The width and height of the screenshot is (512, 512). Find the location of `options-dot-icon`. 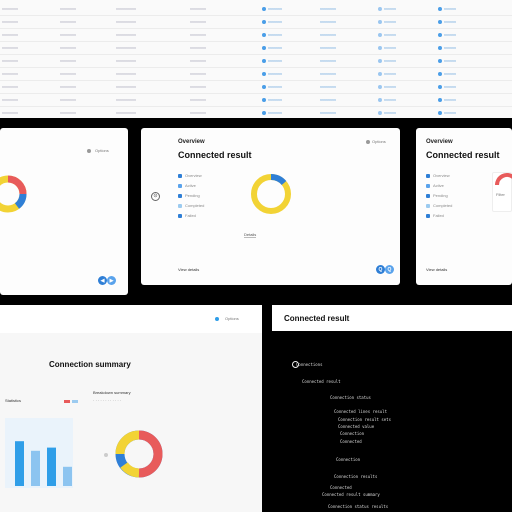

options-dot-icon is located at coordinates (89, 151).